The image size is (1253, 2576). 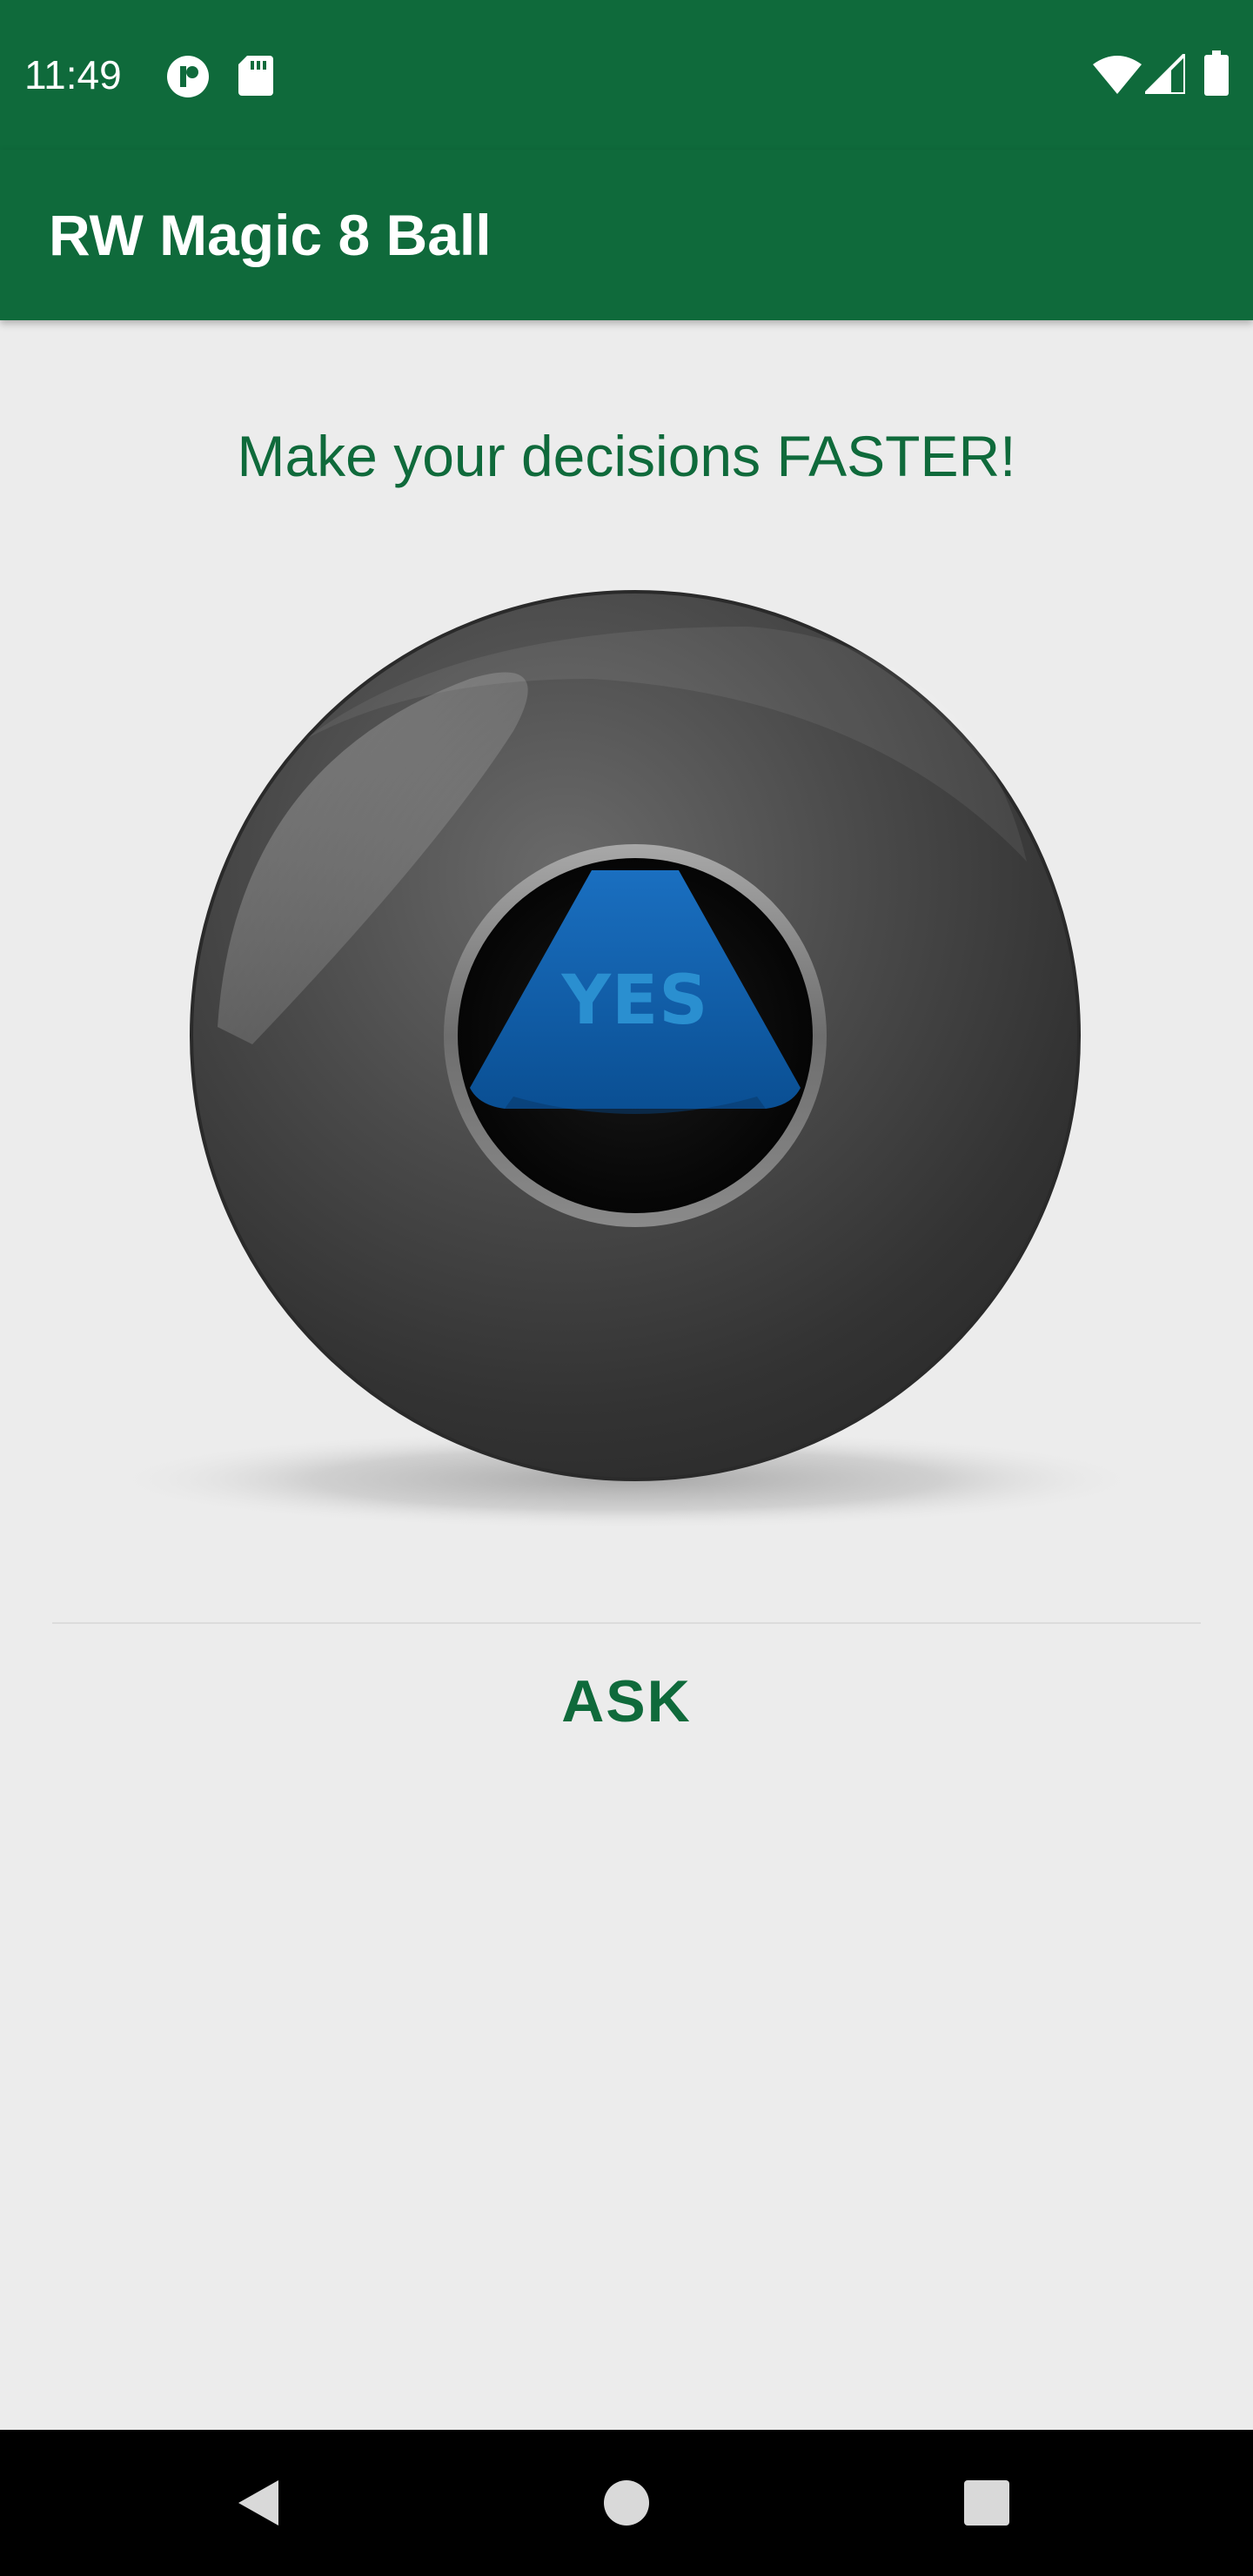 I want to click on battery-icon, so click(x=1216, y=73).